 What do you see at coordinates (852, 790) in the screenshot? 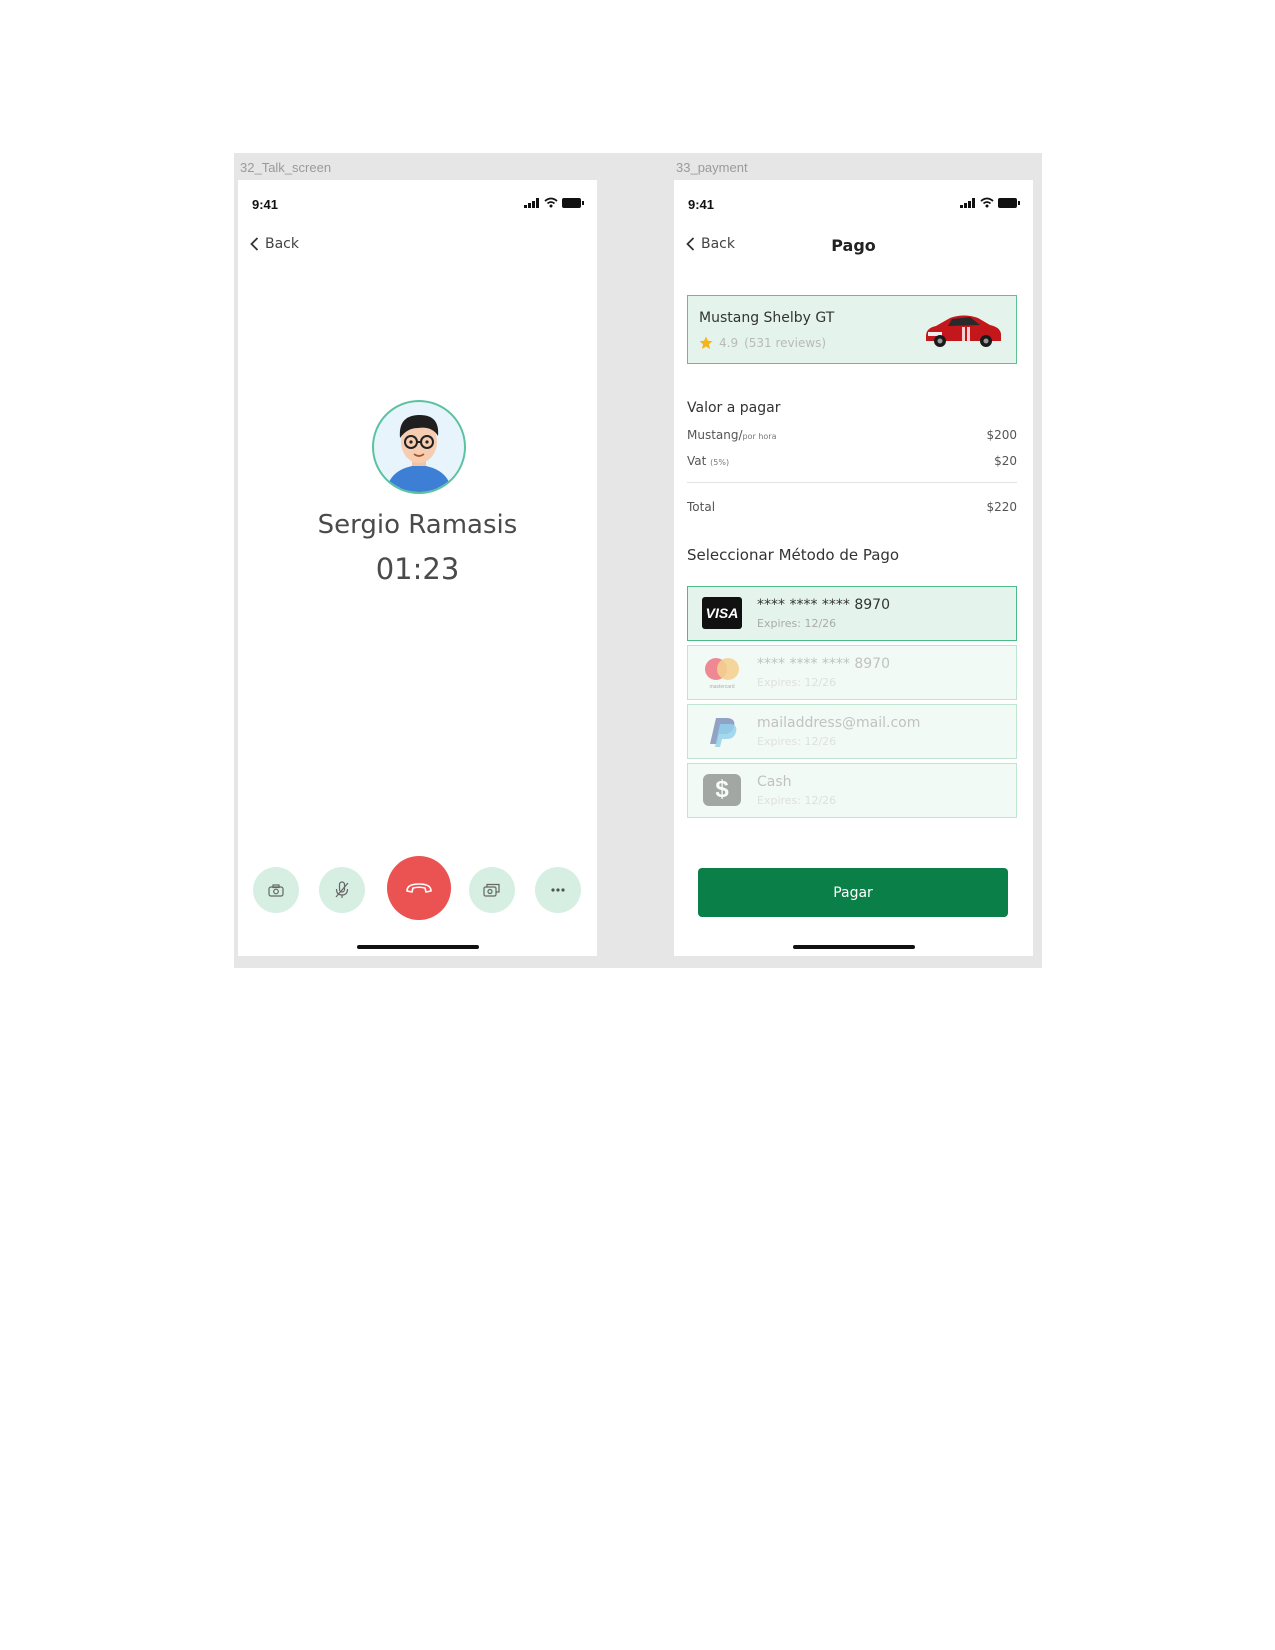
I see `payment-method-cash: $ Cash Expires: 12/26` at bounding box center [852, 790].